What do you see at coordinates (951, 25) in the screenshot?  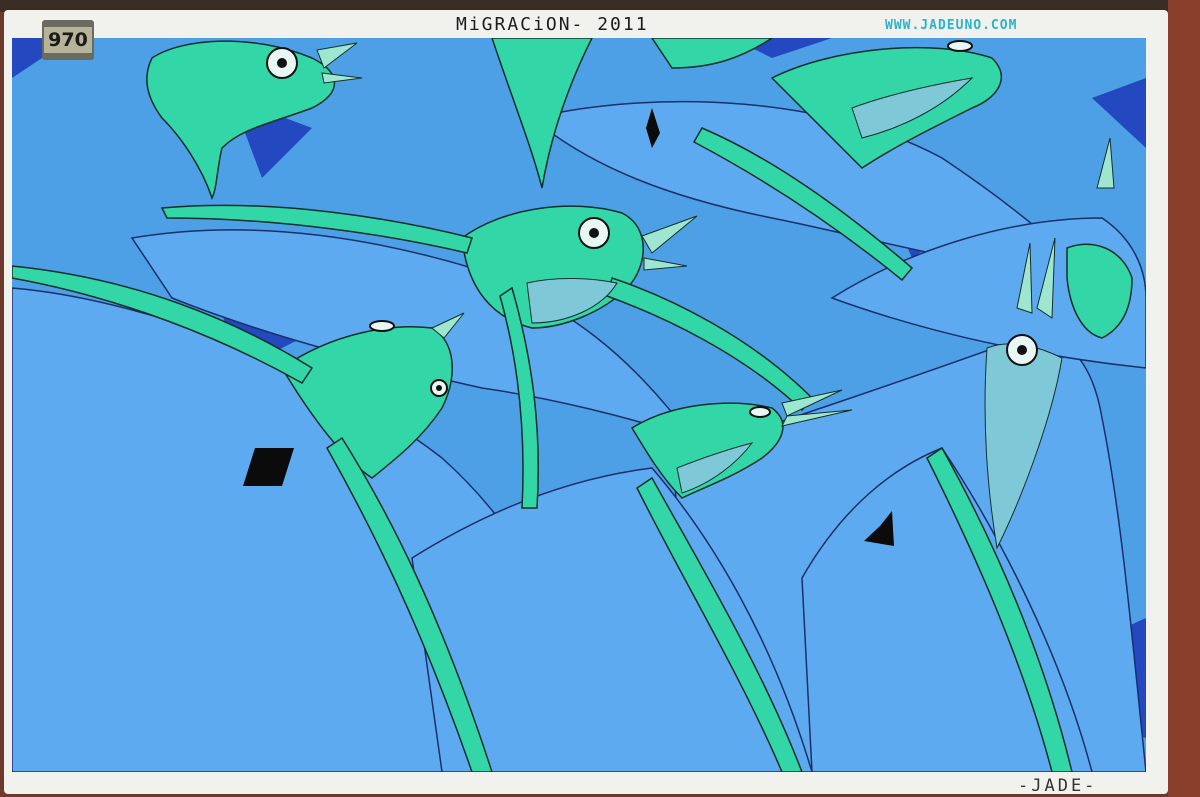 I see `artist-website: WWW.JADEUNO.COM` at bounding box center [951, 25].